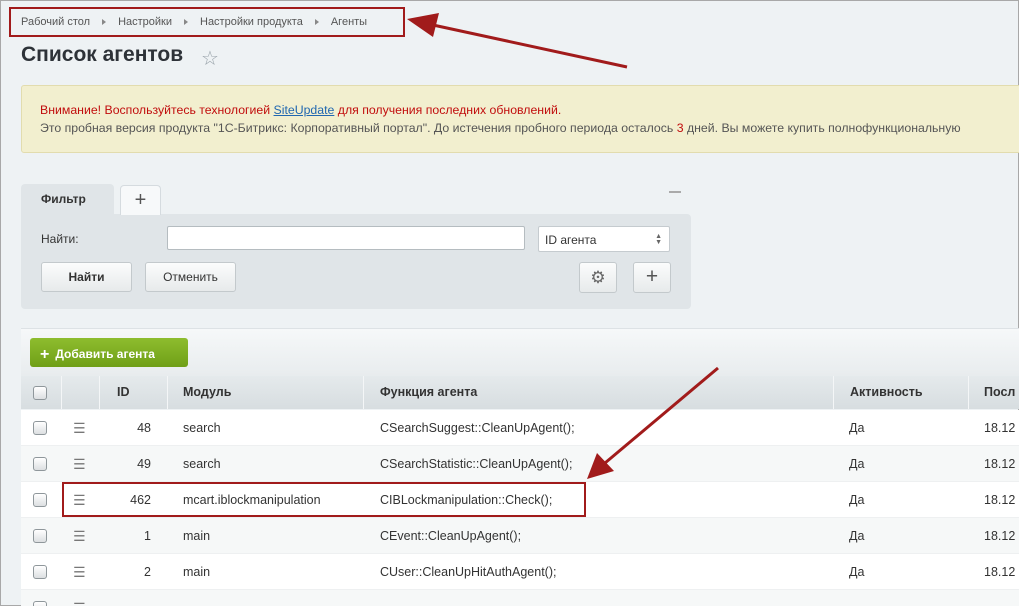  I want to click on cell-function: CUser::CleanUpHitAuthAgent();, so click(468, 572).